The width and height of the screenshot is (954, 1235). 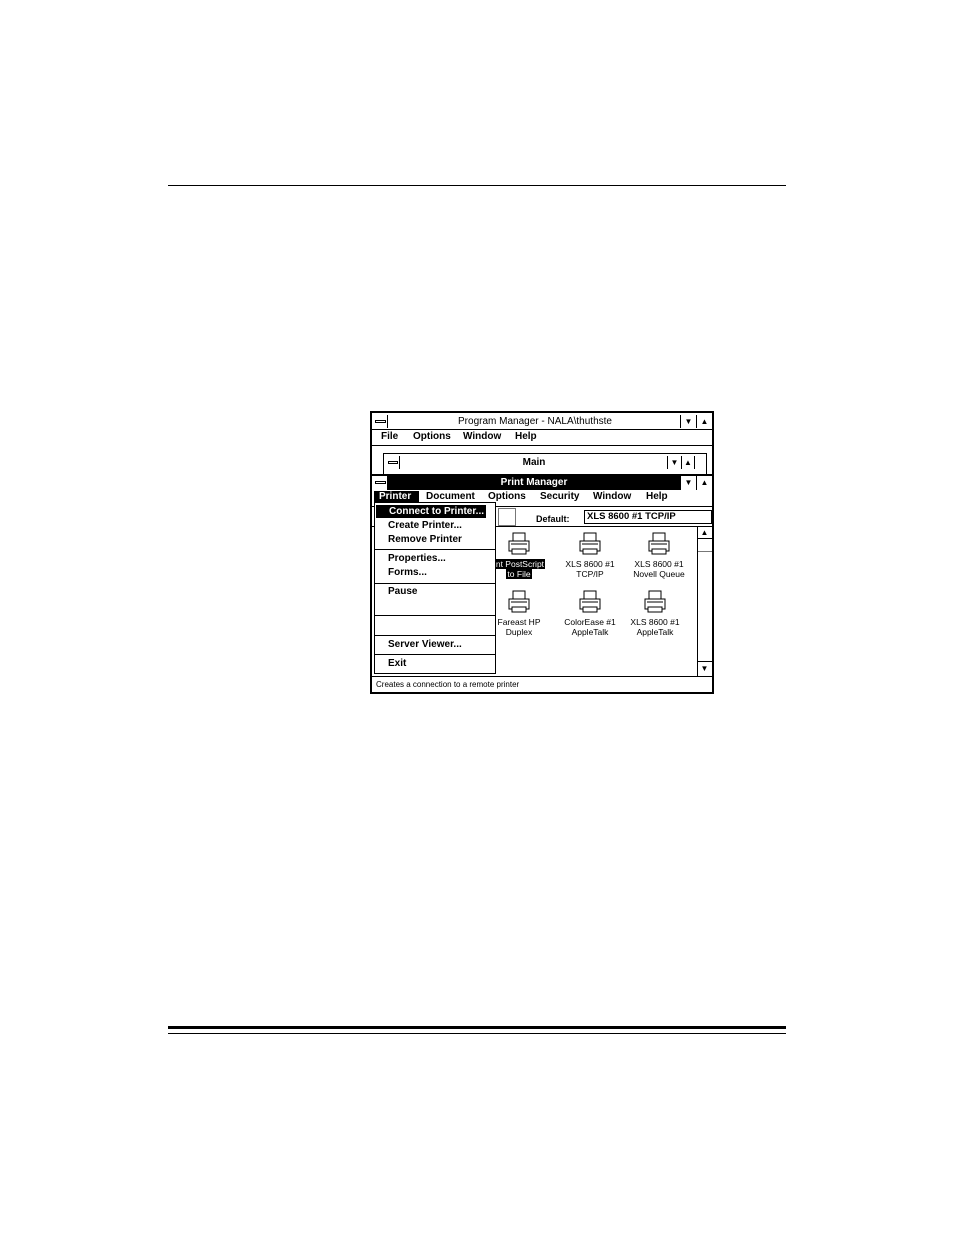 I want to click on printer-item: XLS 8600 #1 Novell Queue, so click(x=659, y=555).